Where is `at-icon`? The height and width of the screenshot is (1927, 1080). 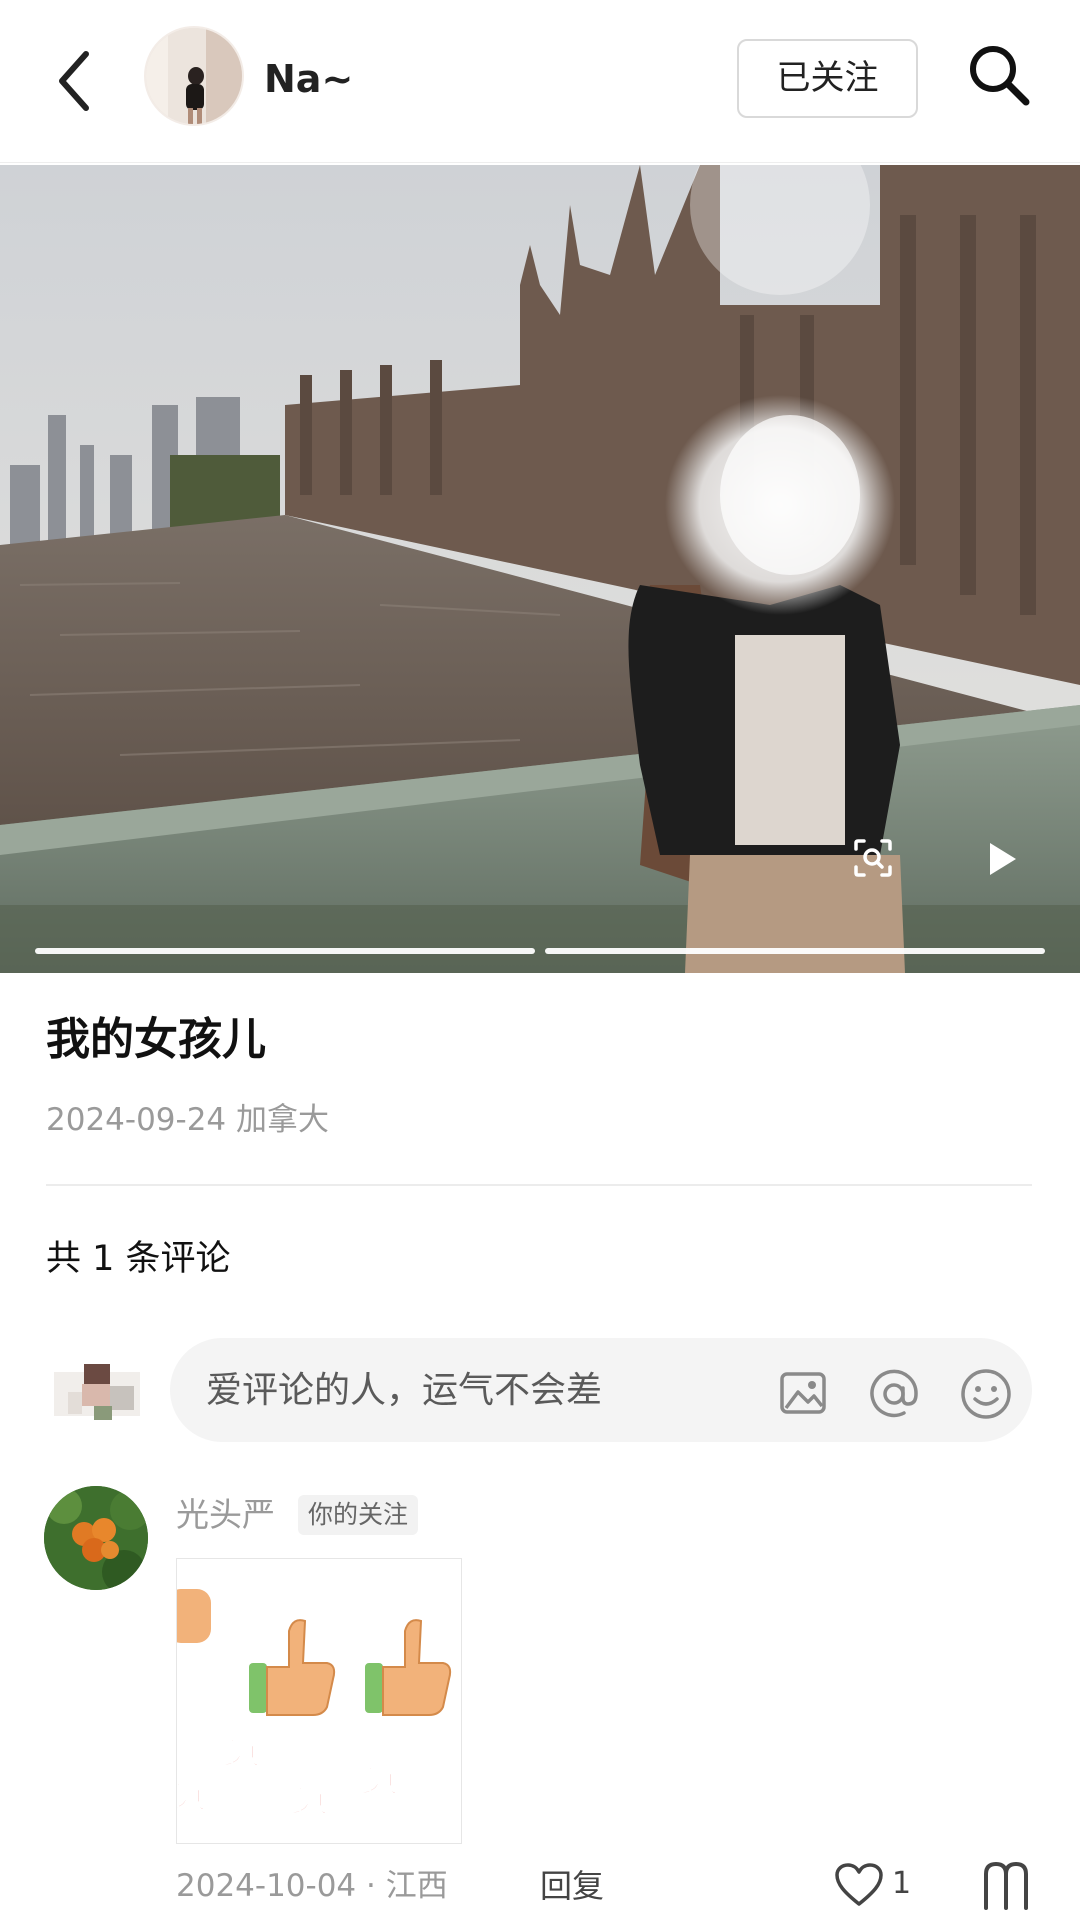 at-icon is located at coordinates (894, 1394).